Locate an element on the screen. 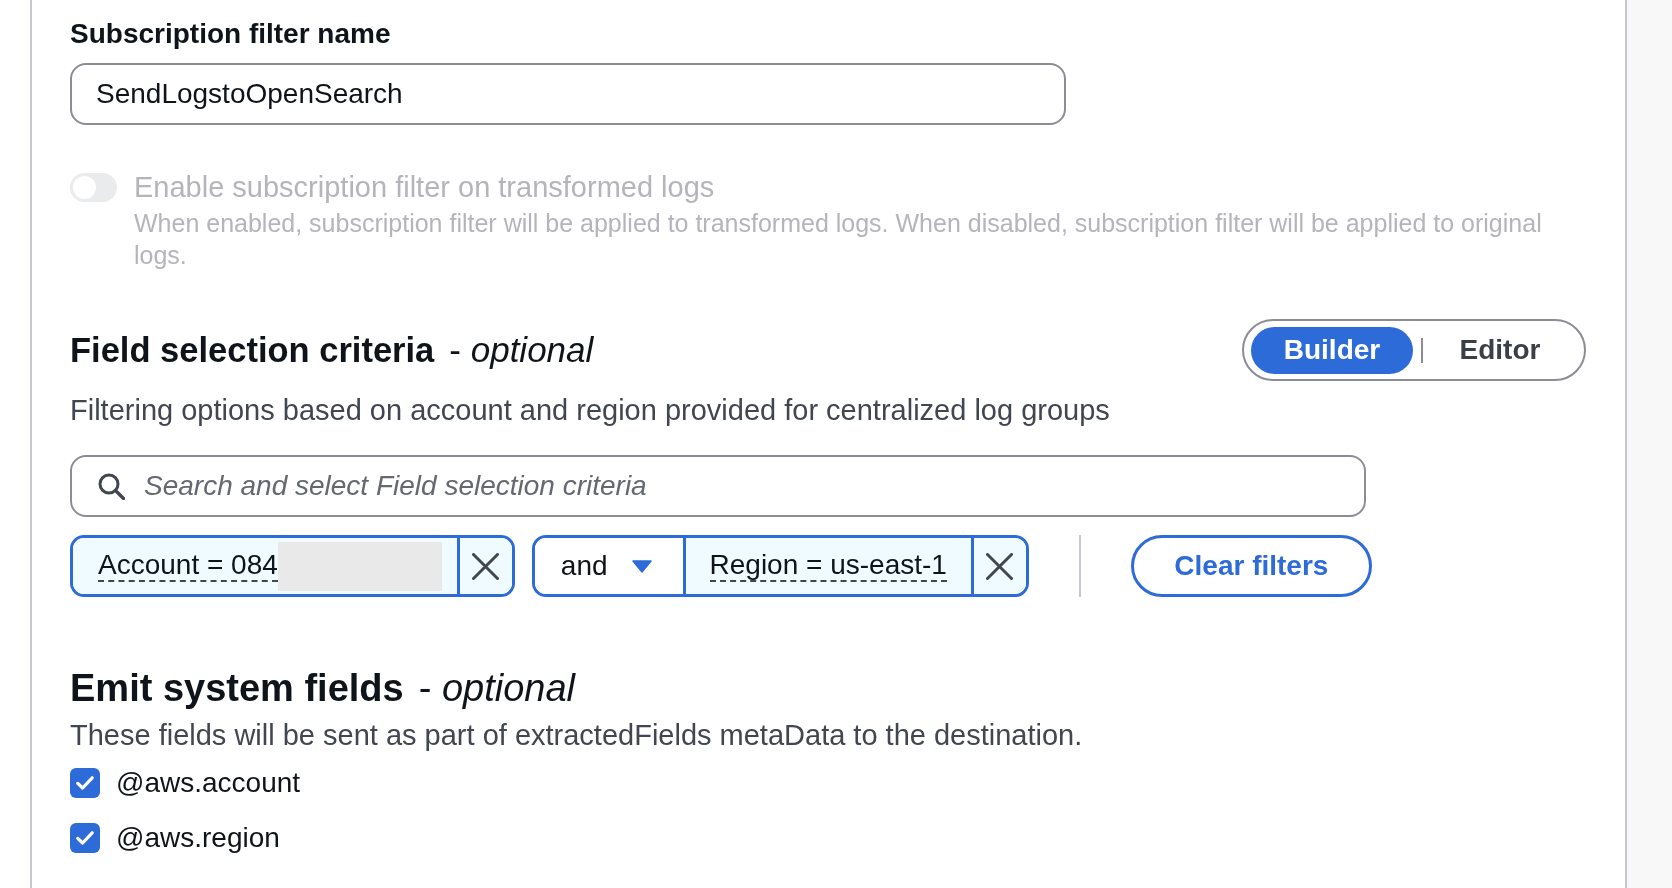  section-description: Filtering options based on account and region provided for centralized log groups is located at coordinates (590, 410).